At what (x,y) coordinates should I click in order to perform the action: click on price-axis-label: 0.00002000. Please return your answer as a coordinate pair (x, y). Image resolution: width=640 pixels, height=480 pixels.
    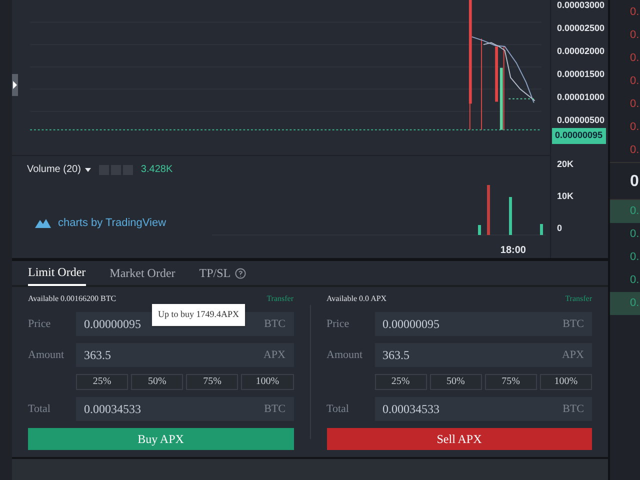
    Looking at the image, I should click on (581, 51).